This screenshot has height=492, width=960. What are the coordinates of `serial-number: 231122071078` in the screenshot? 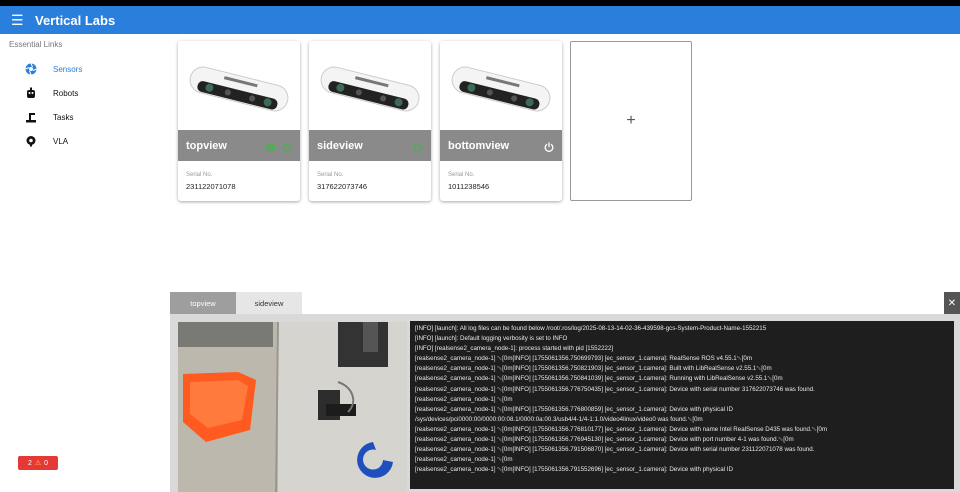 It's located at (211, 186).